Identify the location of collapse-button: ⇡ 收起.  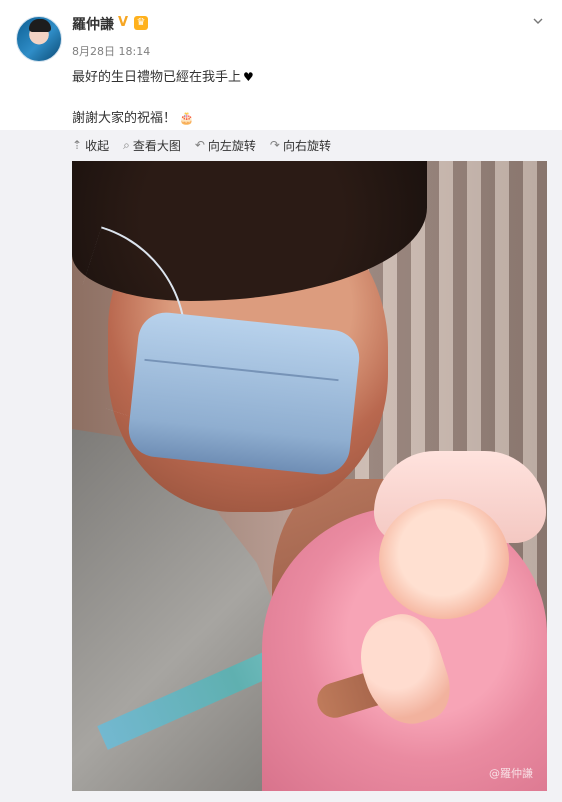
(90, 145).